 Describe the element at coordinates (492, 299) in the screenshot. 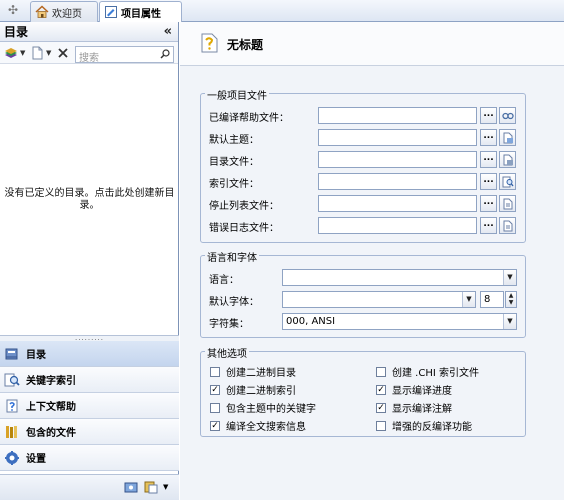

I see `font-size-input: 8` at that location.